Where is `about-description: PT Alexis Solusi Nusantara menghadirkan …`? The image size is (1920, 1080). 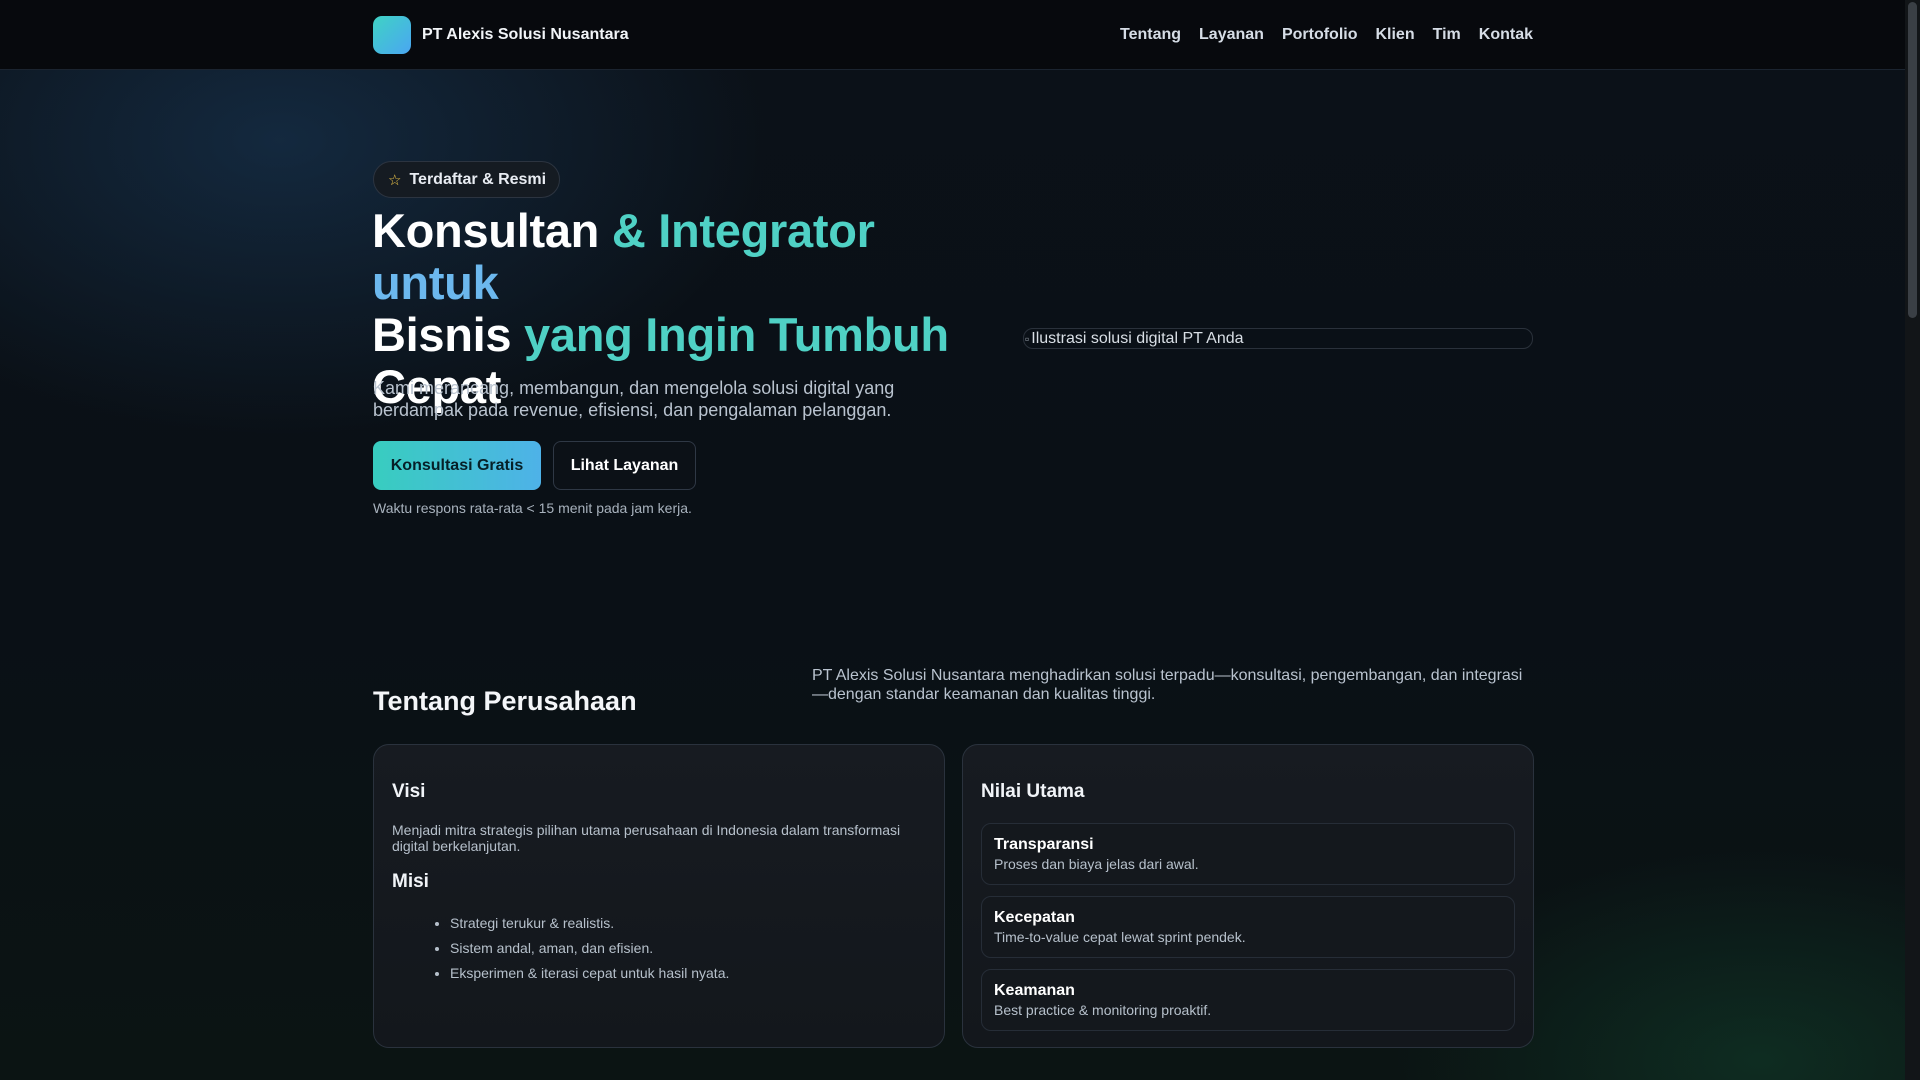
about-description: PT Alexis Solusi Nusantara menghadirkan … is located at coordinates (1167, 685).